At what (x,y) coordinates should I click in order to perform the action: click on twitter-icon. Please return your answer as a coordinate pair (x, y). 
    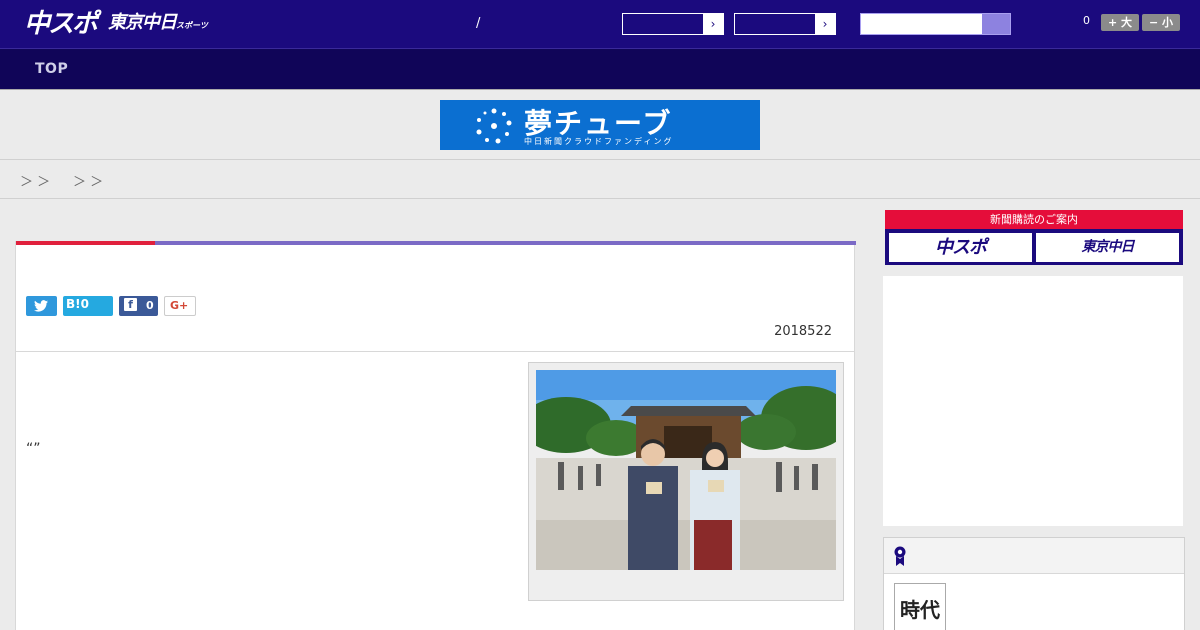
    Looking at the image, I should click on (41, 306).